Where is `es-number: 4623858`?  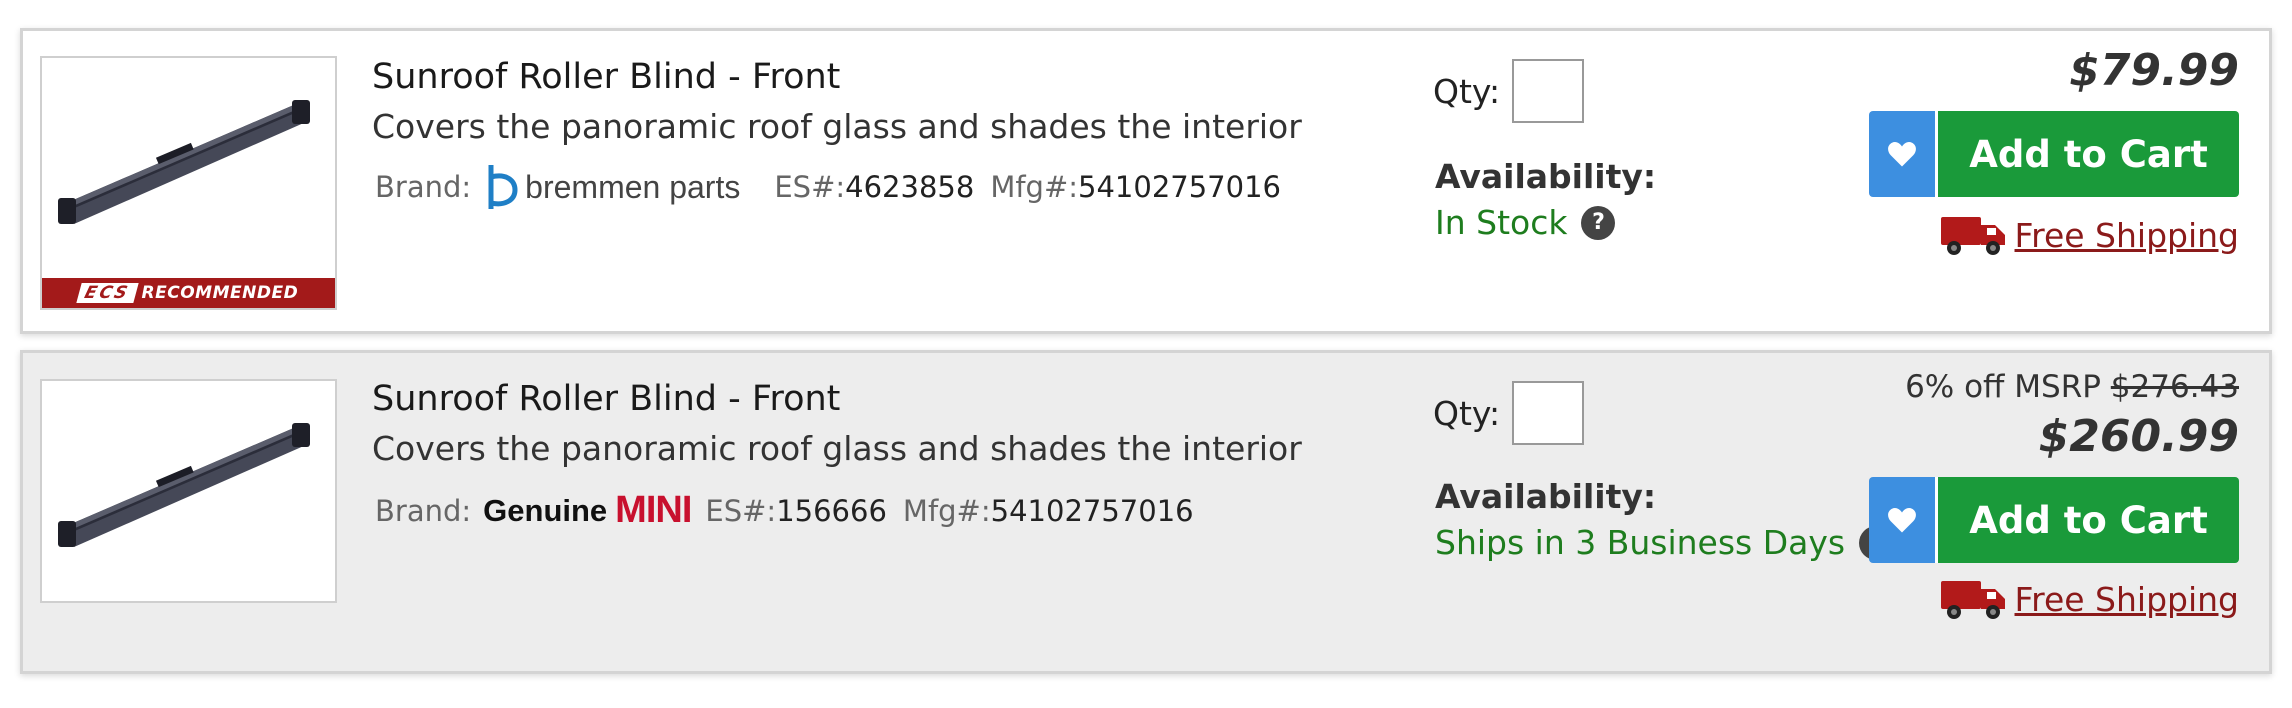 es-number: 4623858 is located at coordinates (910, 187).